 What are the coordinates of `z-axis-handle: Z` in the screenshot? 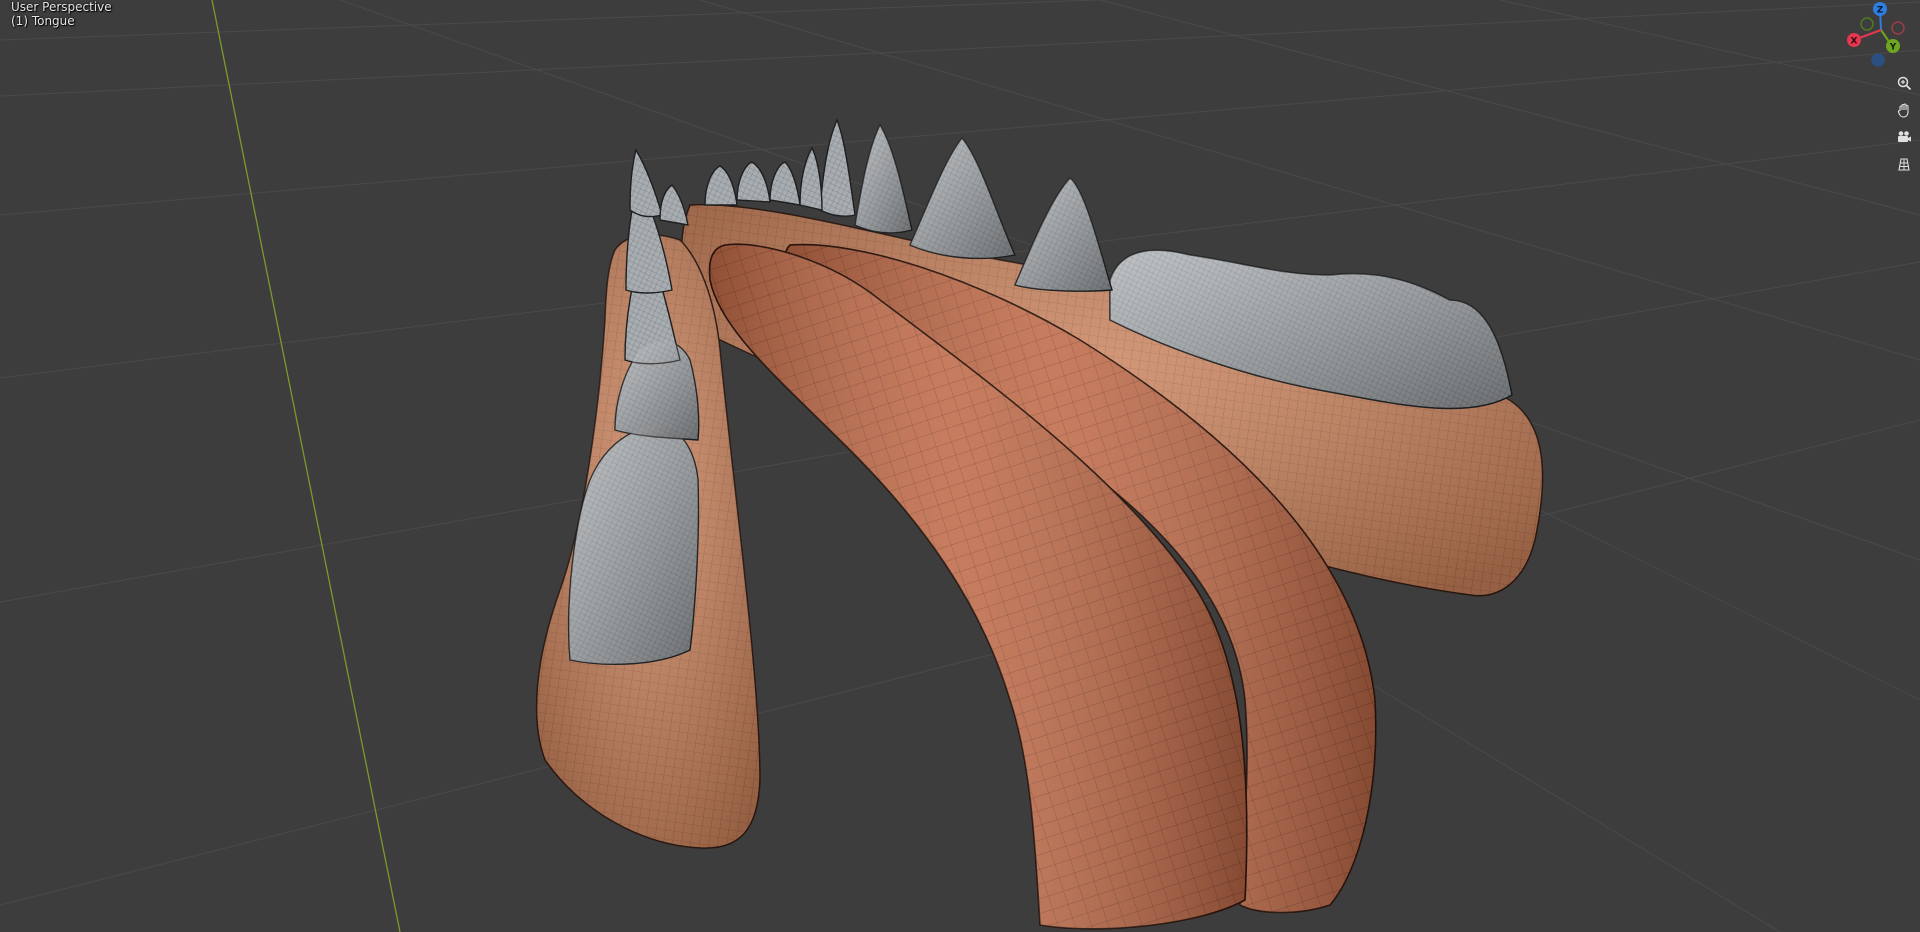 It's located at (1880, 9).